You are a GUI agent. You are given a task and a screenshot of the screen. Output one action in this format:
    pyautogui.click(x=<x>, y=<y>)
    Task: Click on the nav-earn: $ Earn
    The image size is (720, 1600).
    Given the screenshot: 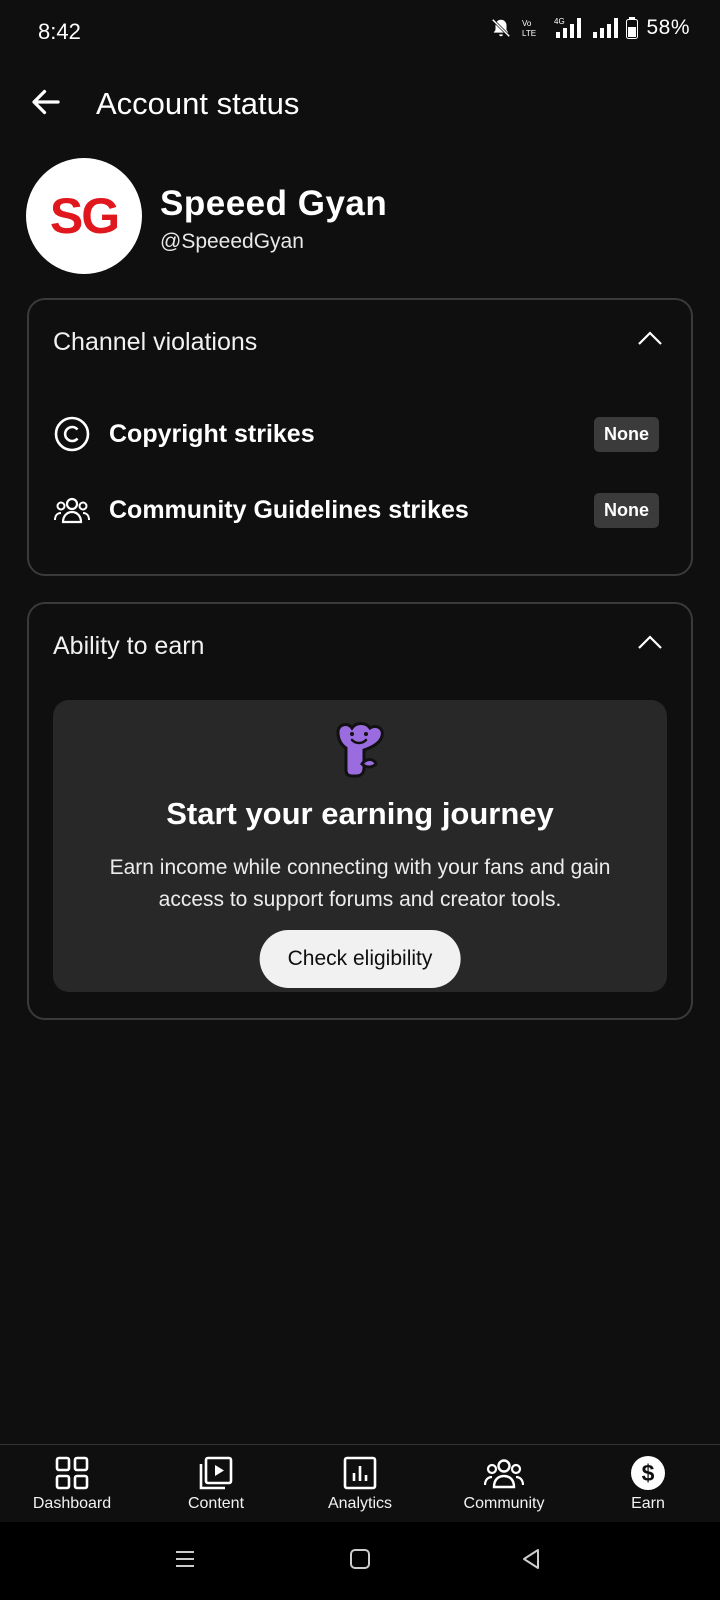 What is the action you would take?
    pyautogui.click(x=648, y=1484)
    